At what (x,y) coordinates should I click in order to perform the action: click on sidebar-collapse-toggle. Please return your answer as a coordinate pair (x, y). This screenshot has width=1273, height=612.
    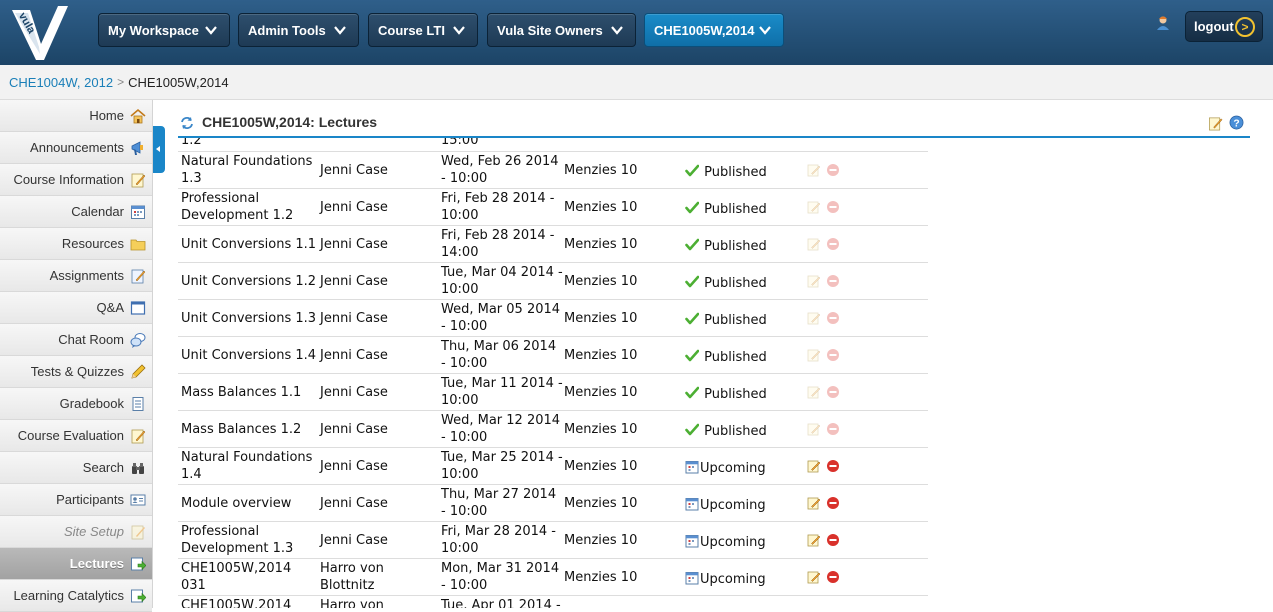
    Looking at the image, I should click on (159, 149).